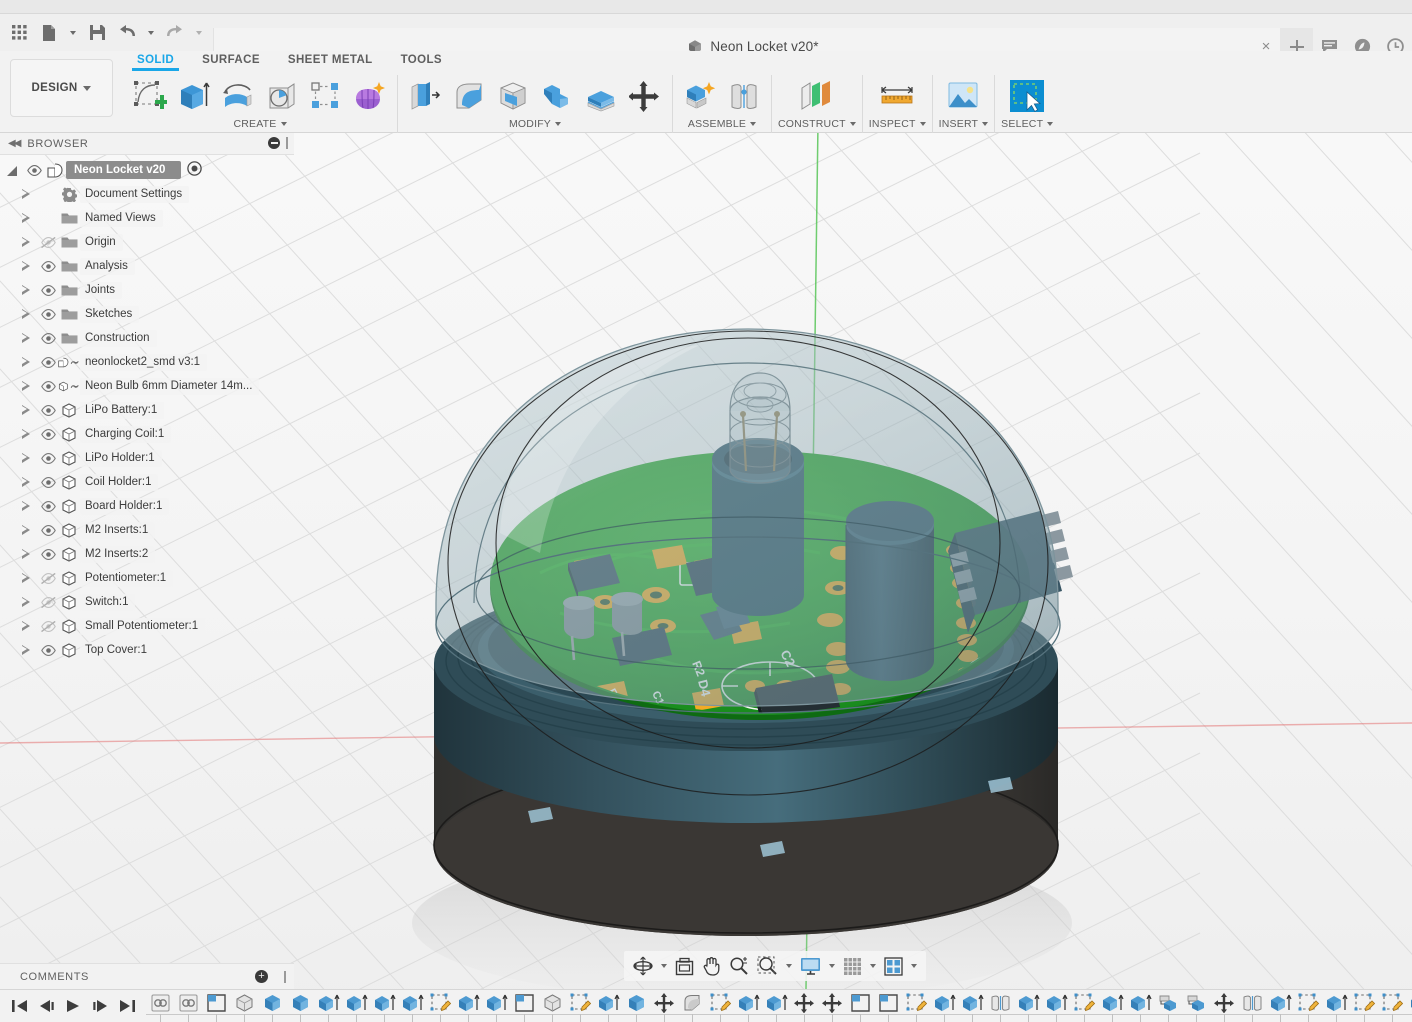 The height and width of the screenshot is (1022, 1412). Describe the element at coordinates (147, 218) in the screenshot. I see `tree-item-named-views: Named Views` at that location.